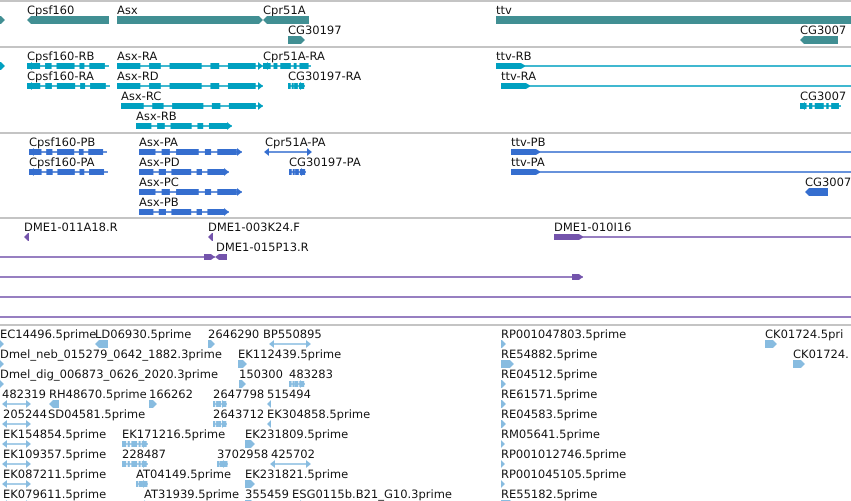  Describe the element at coordinates (184, 474) in the screenshot. I see `feature-label: AT04149.5prime` at that location.